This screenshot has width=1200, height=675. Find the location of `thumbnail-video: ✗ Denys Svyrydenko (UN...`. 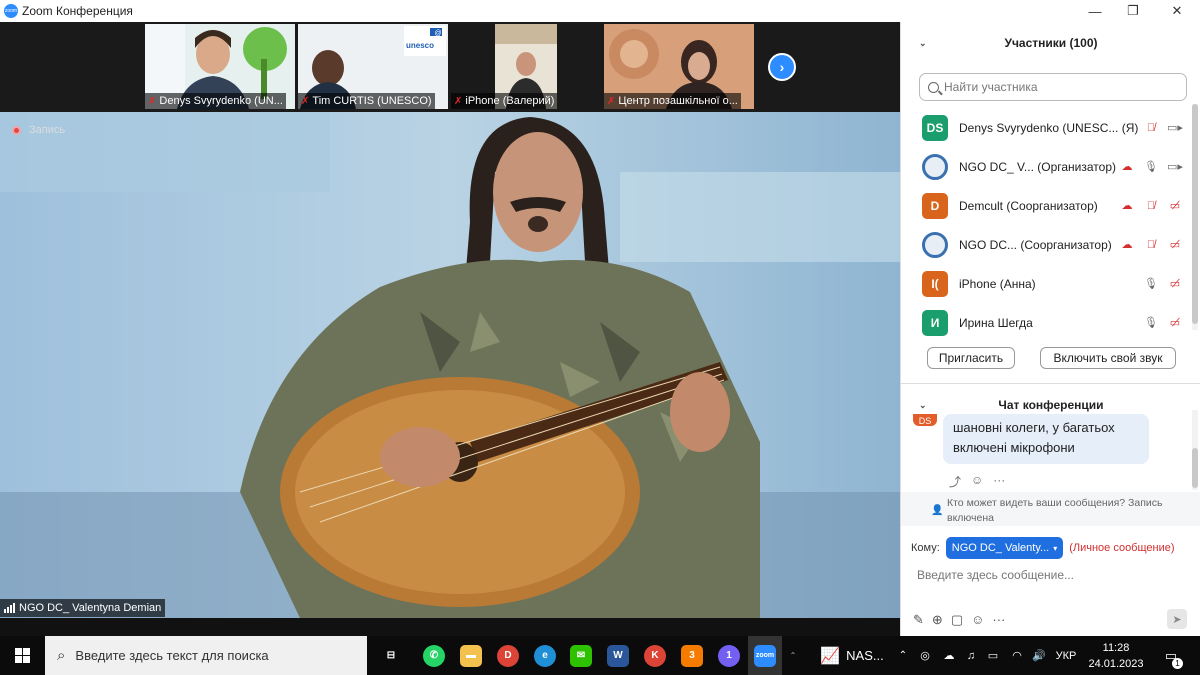

thumbnail-video: ✗ Denys Svyrydenko (UN... is located at coordinates (220, 66).